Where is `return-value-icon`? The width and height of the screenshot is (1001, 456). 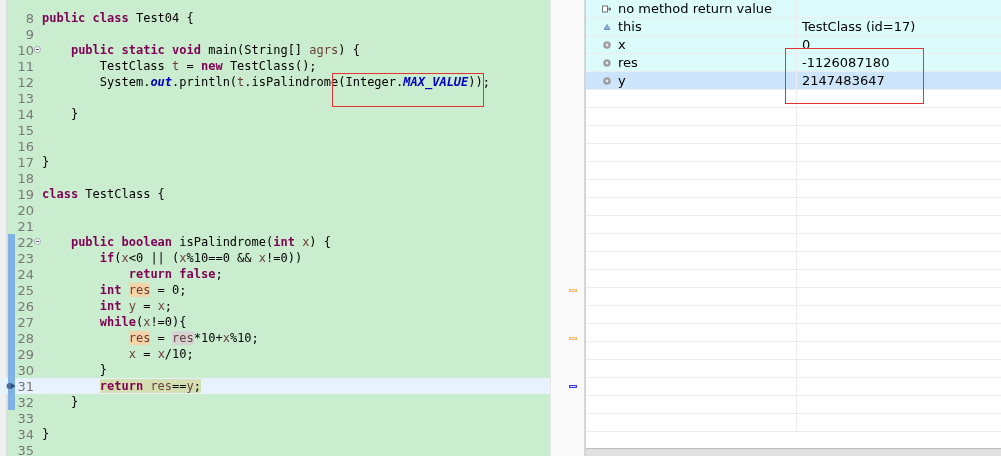 return-value-icon is located at coordinates (607, 8).